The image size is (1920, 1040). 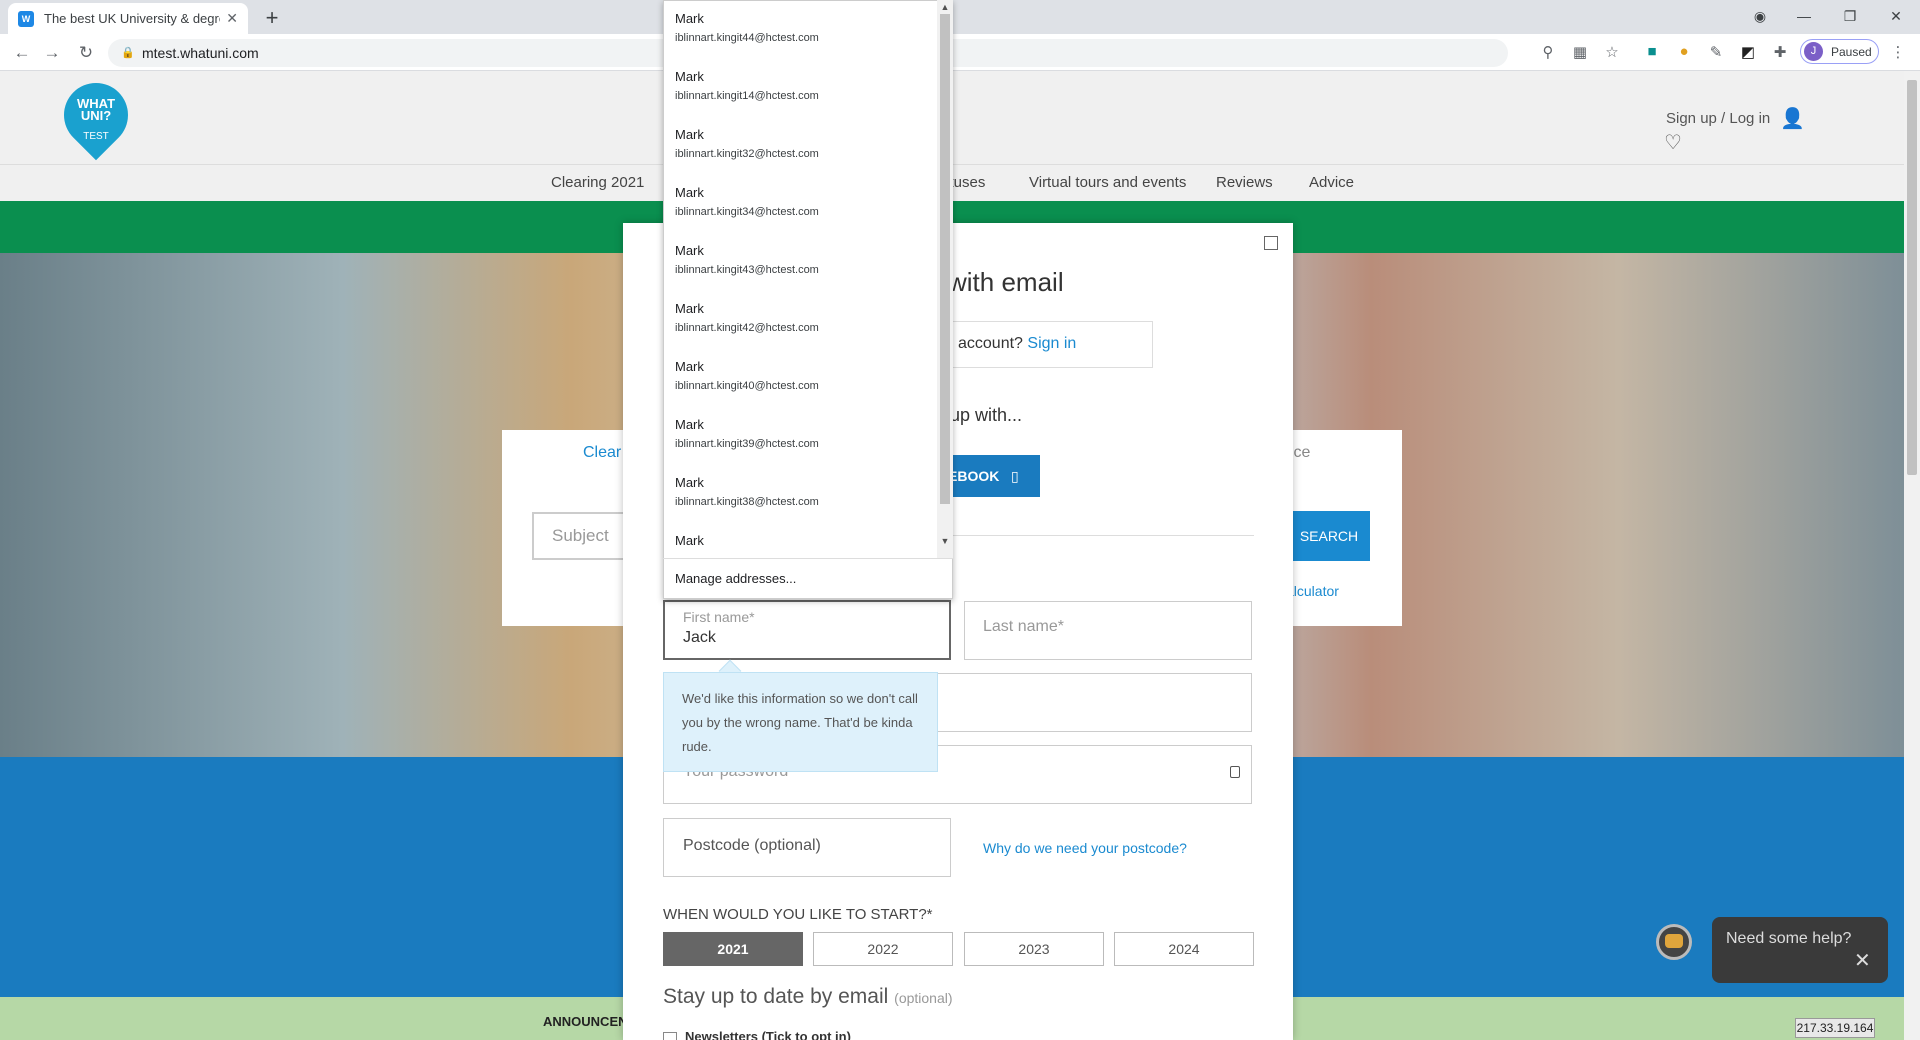 I want to click on back-icon: ←, so click(x=22, y=53).